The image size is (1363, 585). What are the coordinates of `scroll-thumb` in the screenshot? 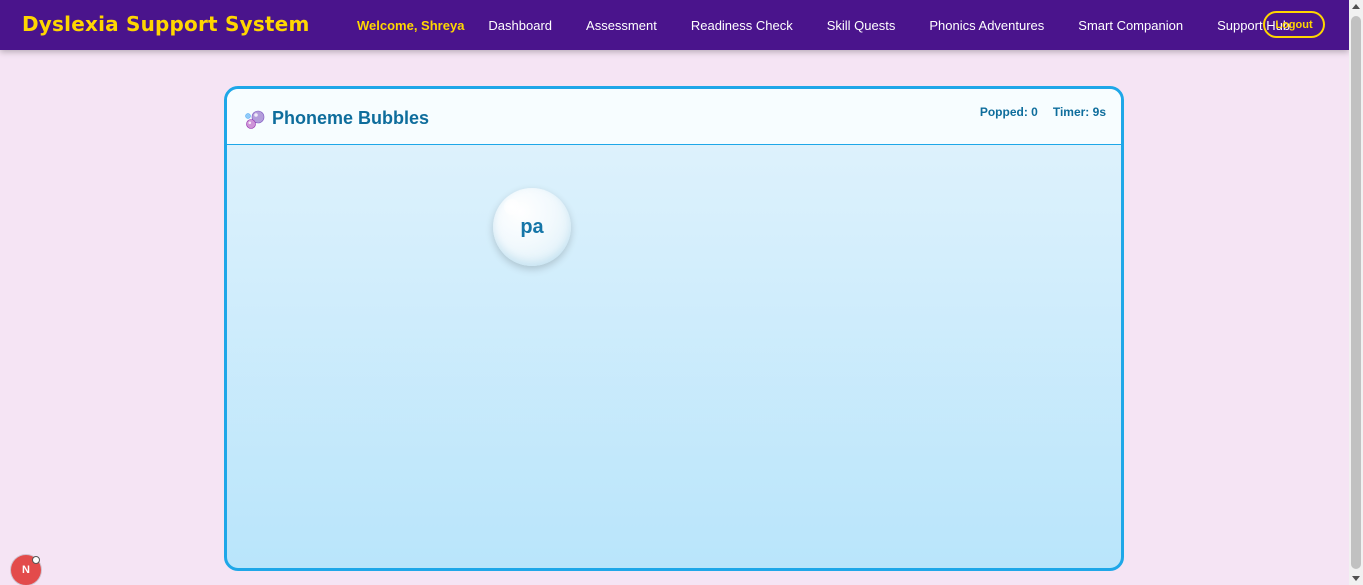 It's located at (1356, 292).